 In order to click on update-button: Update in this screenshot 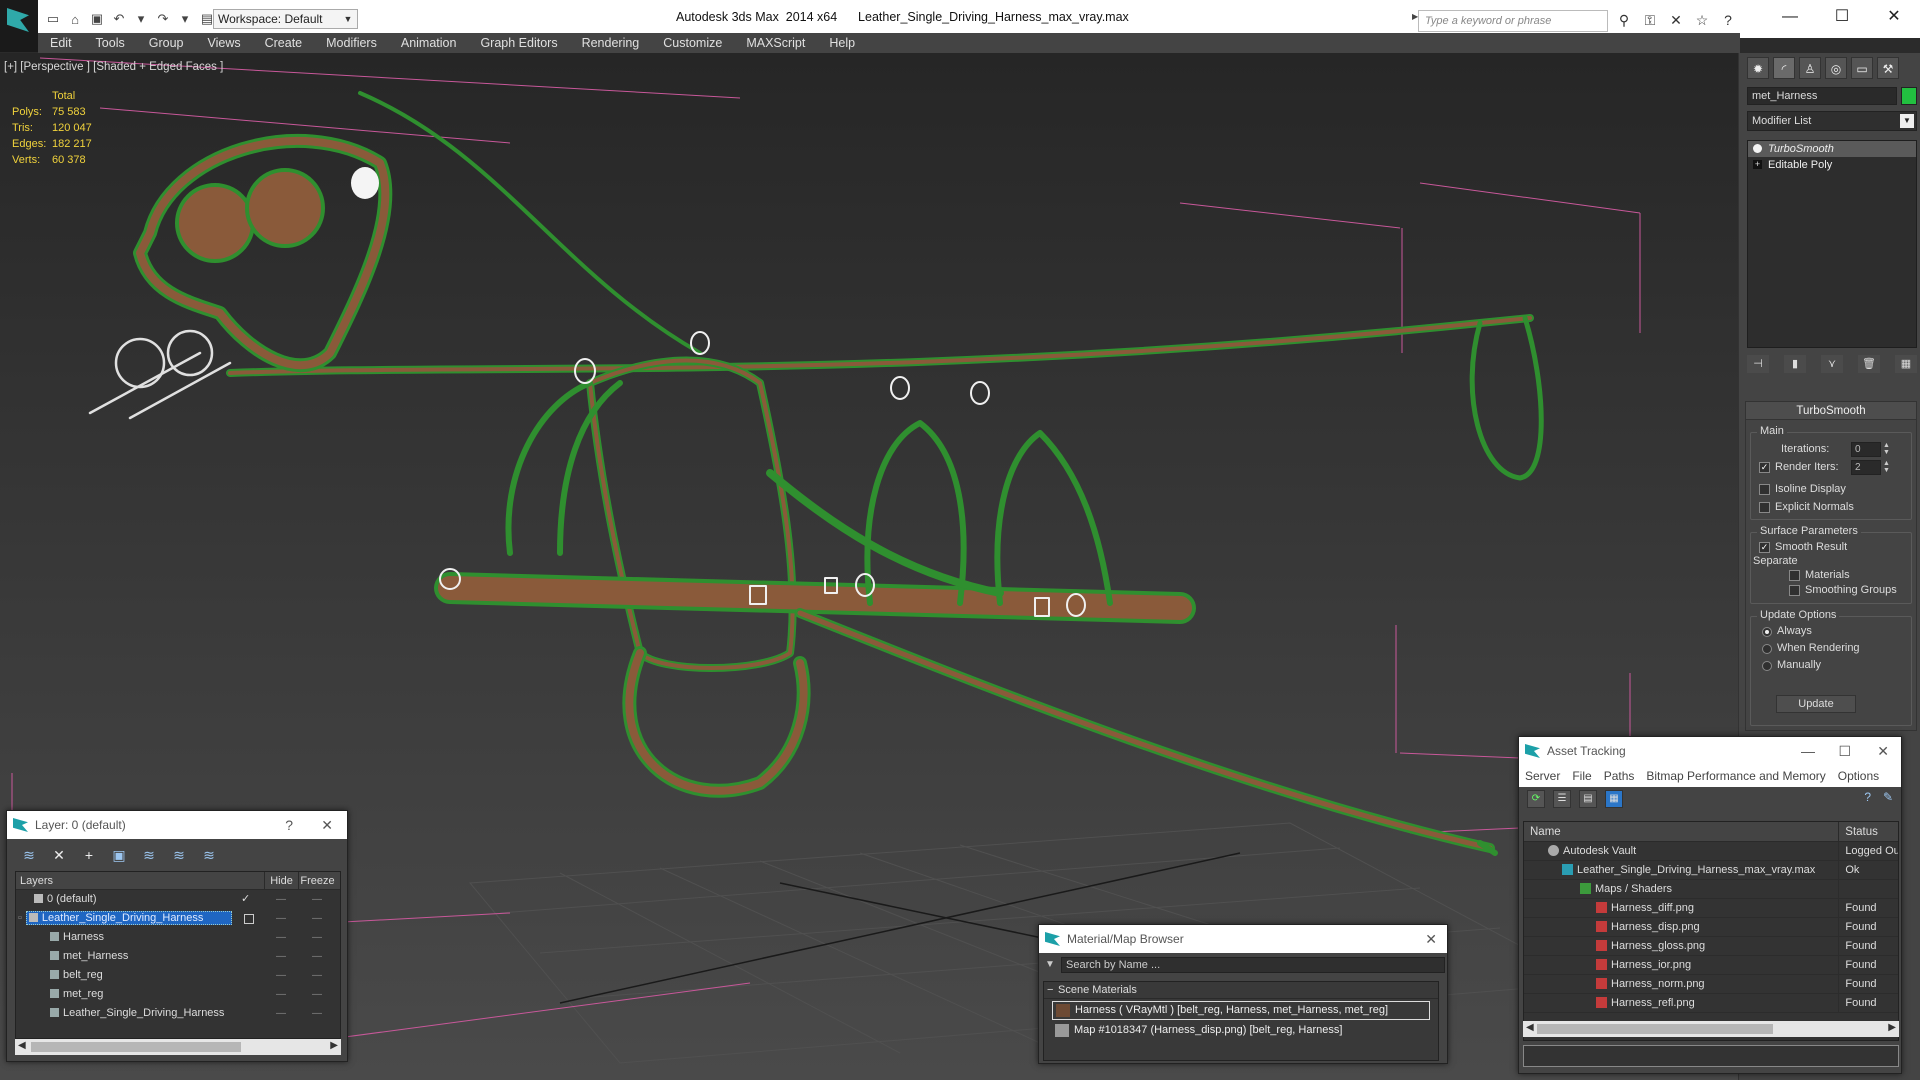, I will do `click(1816, 704)`.